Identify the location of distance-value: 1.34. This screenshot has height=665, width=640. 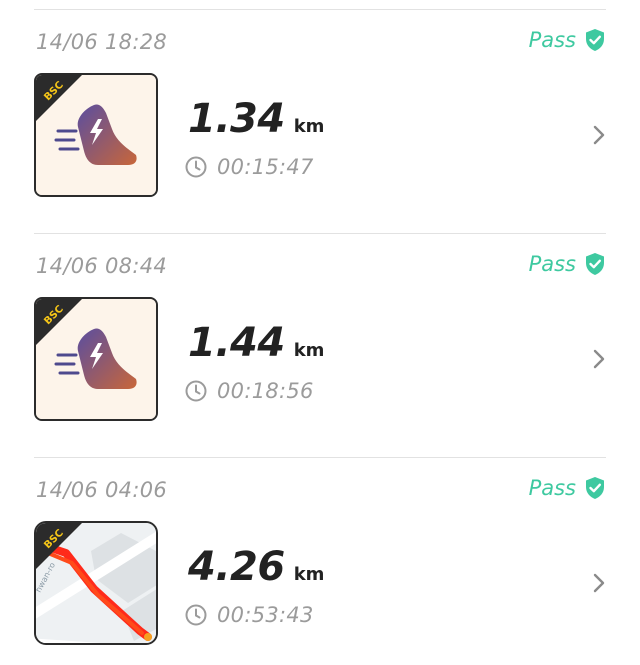
(236, 119).